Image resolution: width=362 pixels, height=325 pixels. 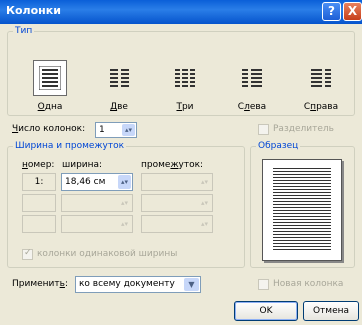 I want to click on apply-dropdown: ко всему документу ▼, so click(x=138, y=284).